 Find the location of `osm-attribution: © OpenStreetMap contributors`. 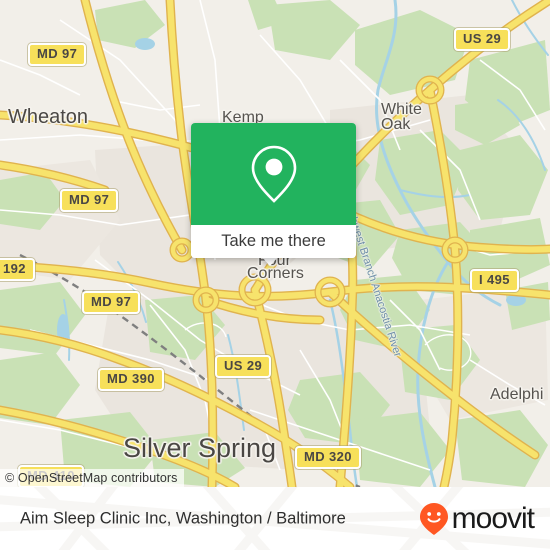

osm-attribution: © OpenStreetMap contributors is located at coordinates (92, 478).